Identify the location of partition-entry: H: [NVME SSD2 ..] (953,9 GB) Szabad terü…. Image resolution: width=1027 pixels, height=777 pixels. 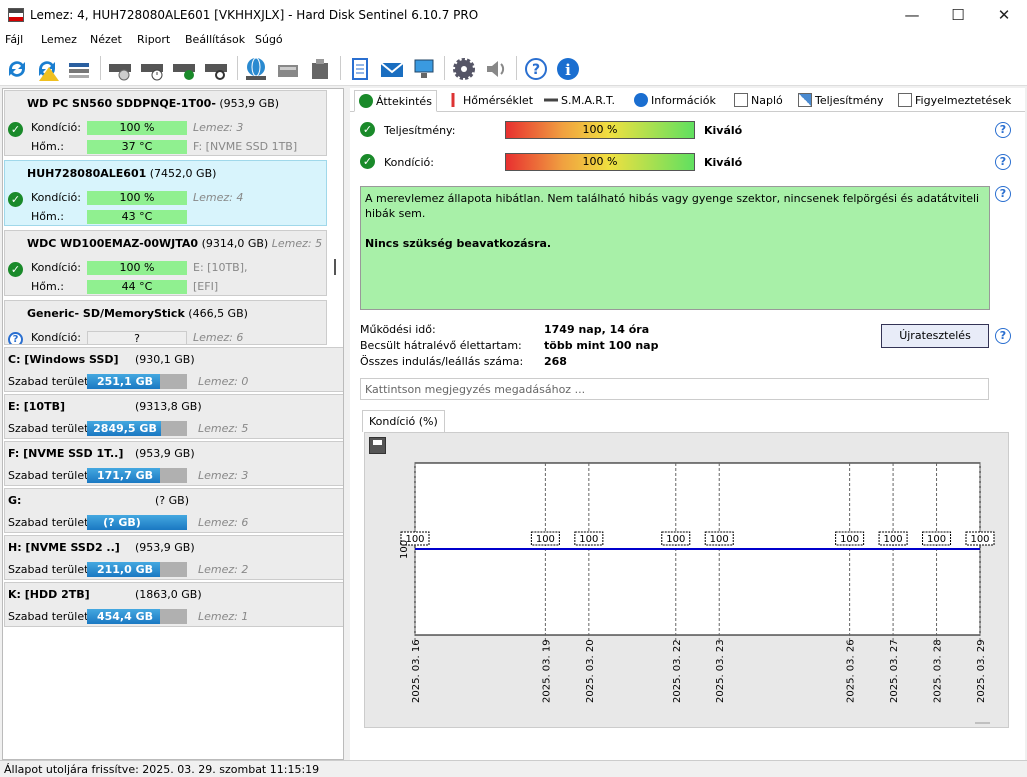
(173, 557).